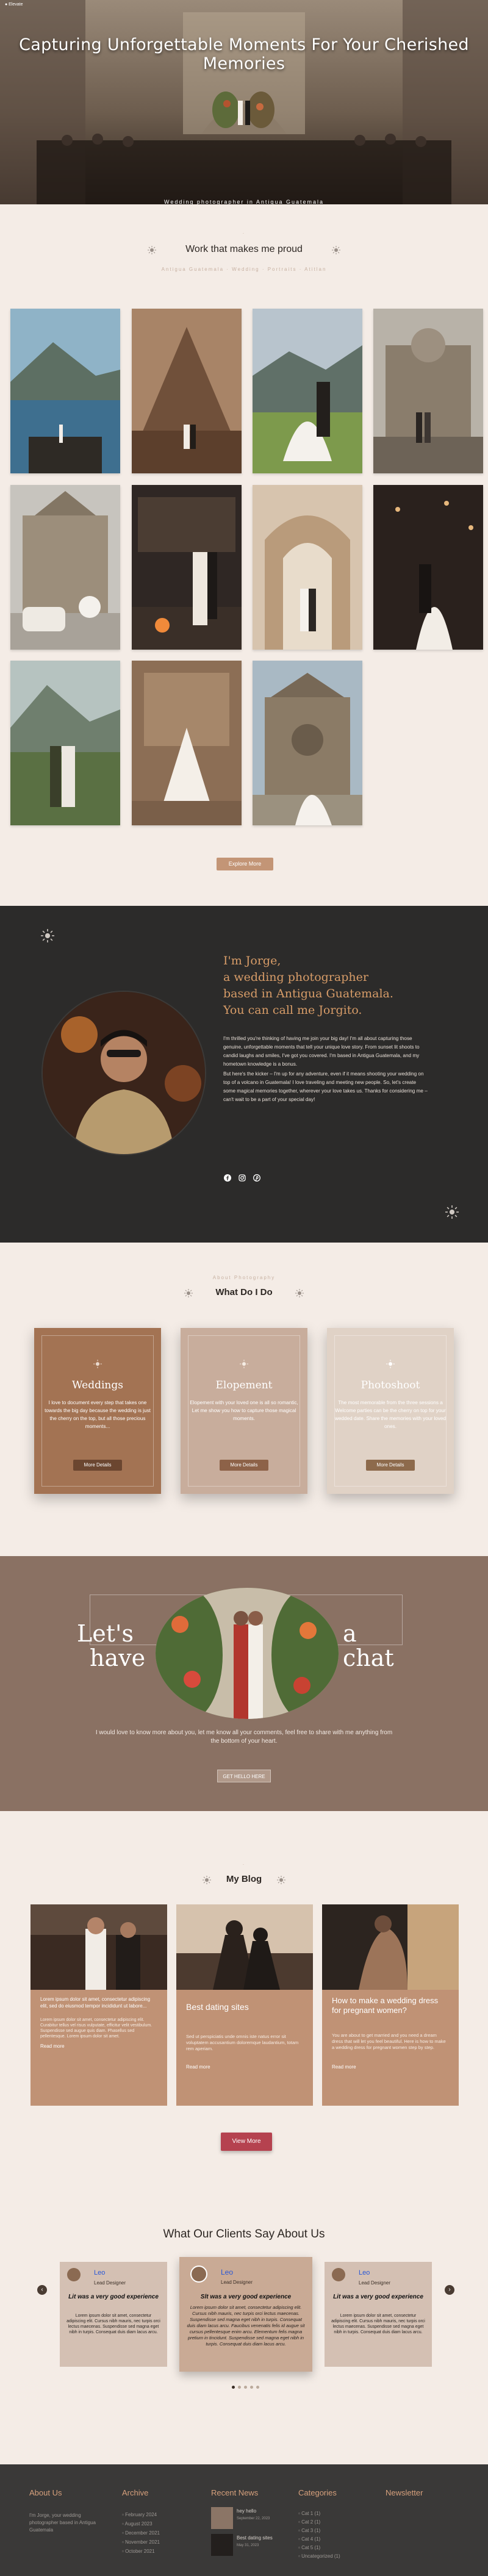  Describe the element at coordinates (368, 1646) in the screenshot. I see `chat-title-right: a chat` at that location.